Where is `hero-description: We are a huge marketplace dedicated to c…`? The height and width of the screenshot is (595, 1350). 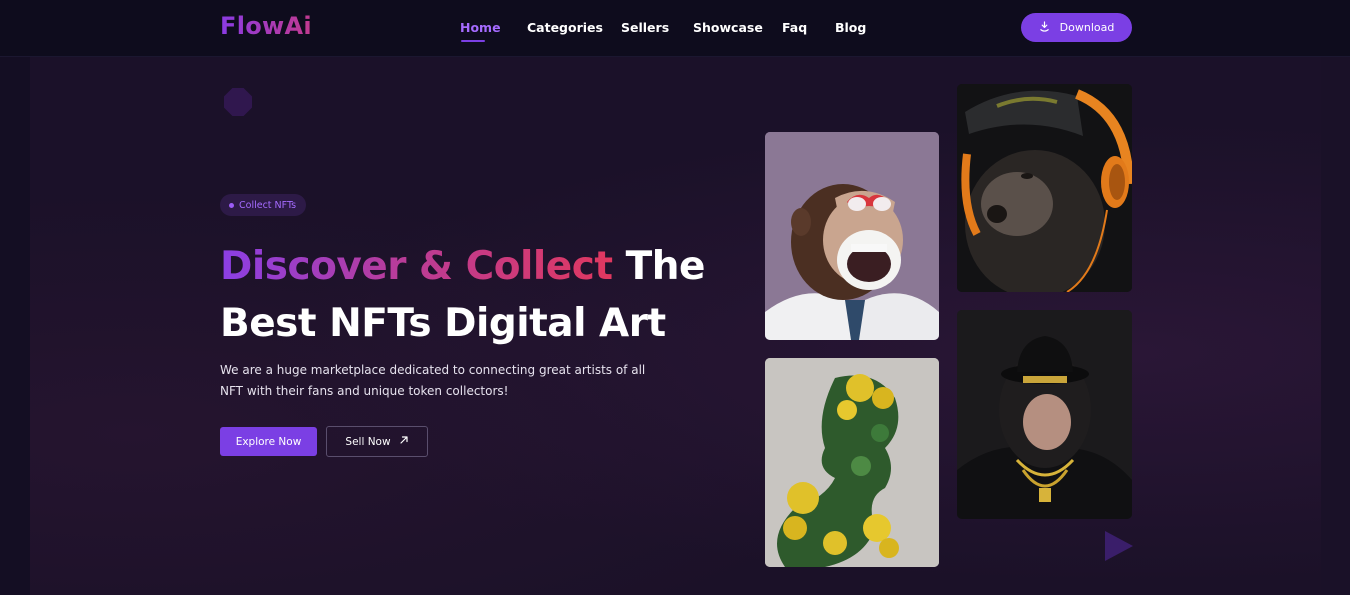
hero-description: We are a huge marketplace dedicated to c… is located at coordinates (433, 380).